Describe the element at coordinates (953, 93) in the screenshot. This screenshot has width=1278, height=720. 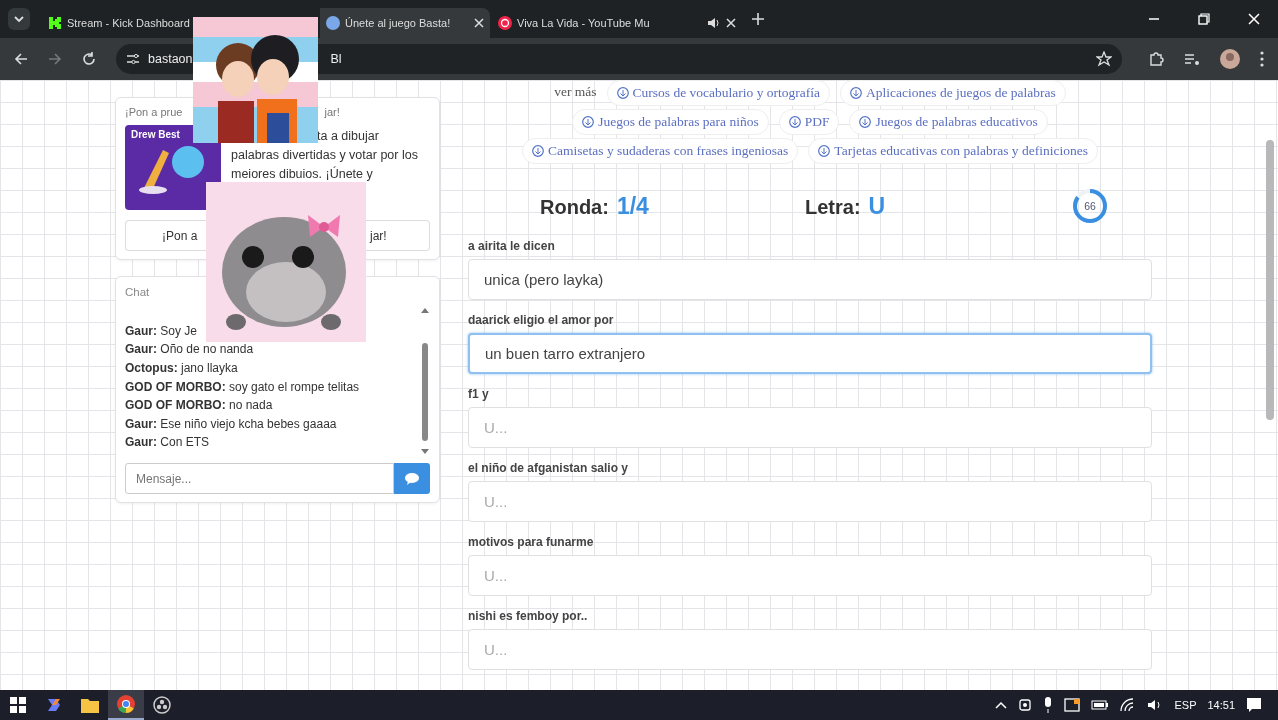
I see `related-search-chip: Aplicaciones de juegos de palabras` at that location.